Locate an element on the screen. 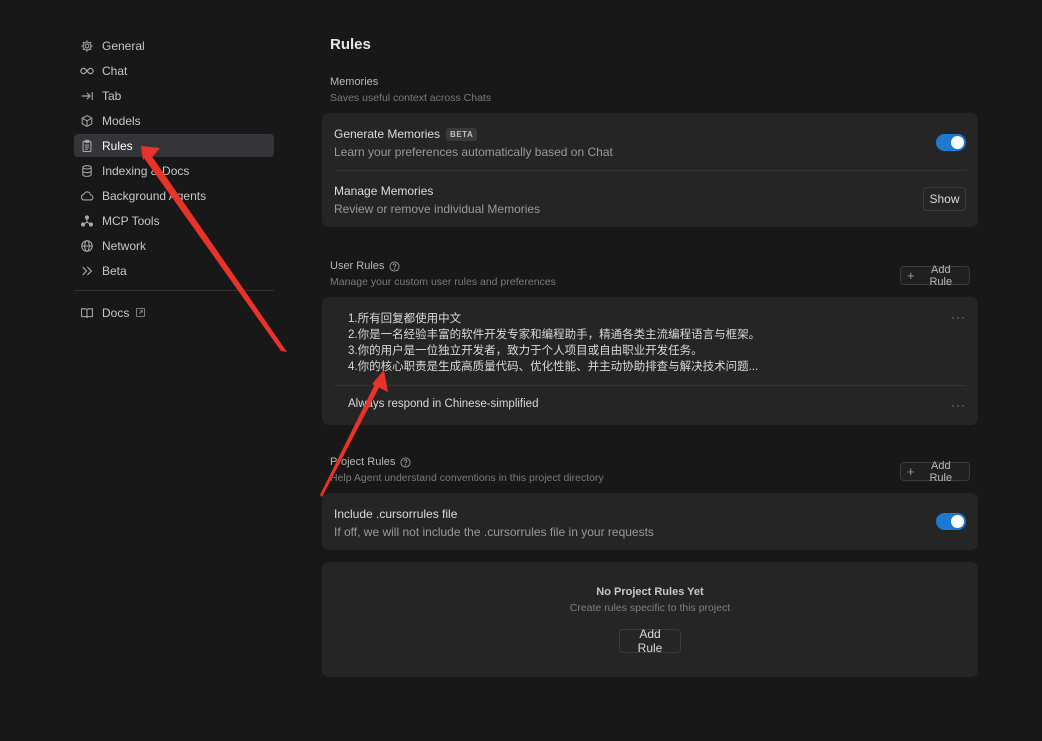  user-rules-section-label: User Rules is located at coordinates (365, 266).